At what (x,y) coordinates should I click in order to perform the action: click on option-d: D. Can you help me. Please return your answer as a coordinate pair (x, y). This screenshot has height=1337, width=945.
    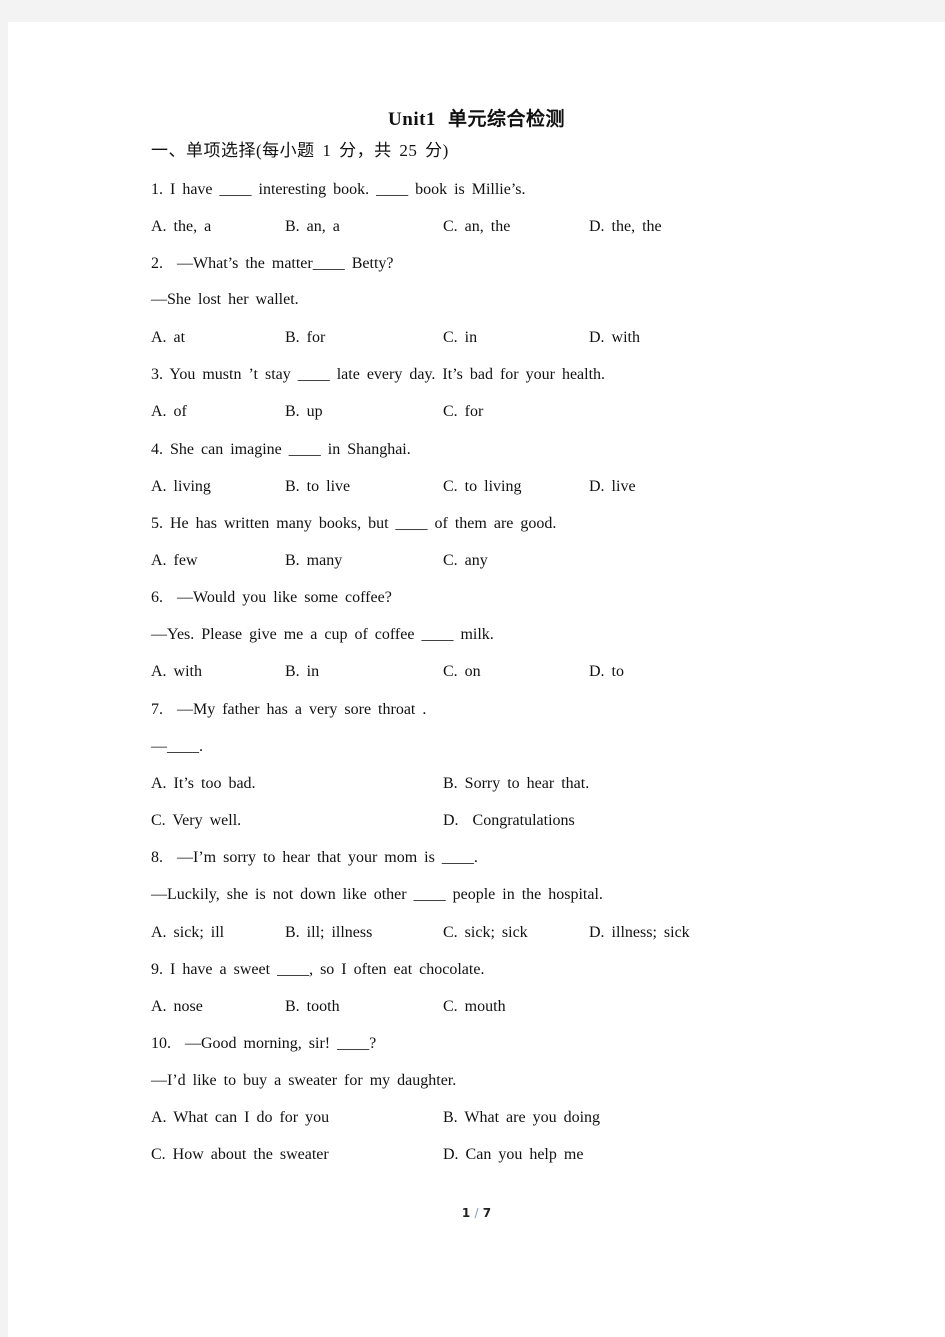
    Looking at the image, I should click on (513, 1154).